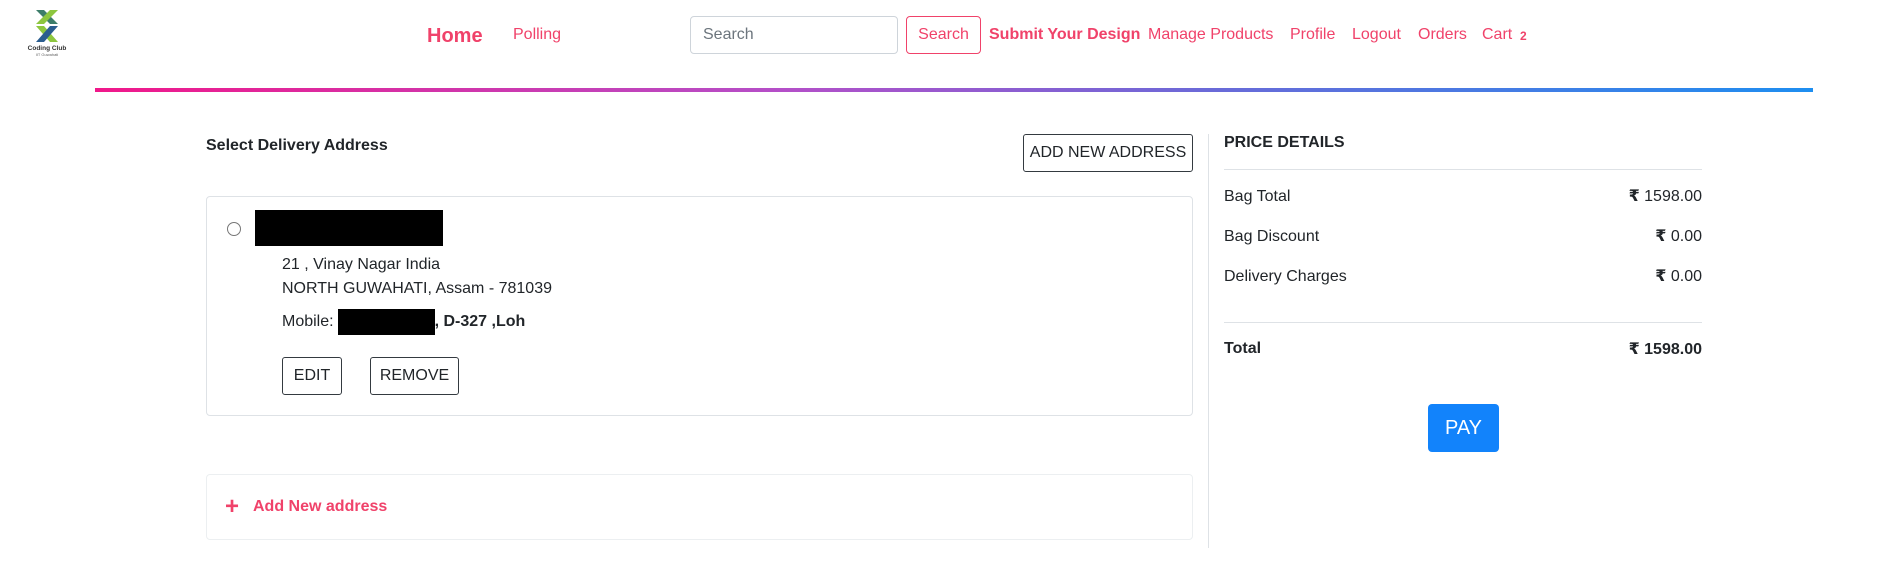 This screenshot has width=1877, height=580. I want to click on mobile-line: Mobile: , D-327 ,Loh, so click(403, 322).